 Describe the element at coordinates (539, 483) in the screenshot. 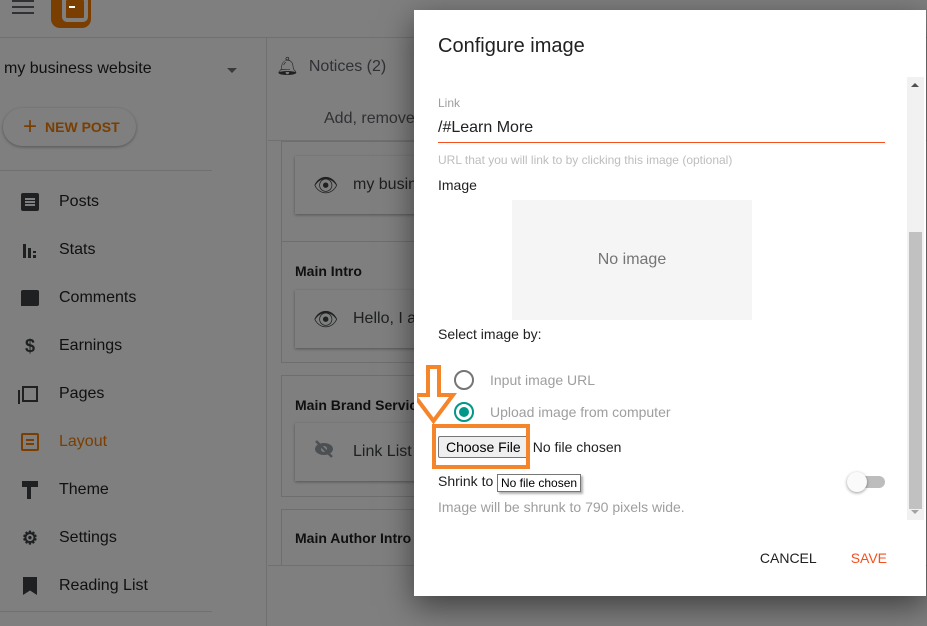

I see `tooltip: No file chosen` at that location.